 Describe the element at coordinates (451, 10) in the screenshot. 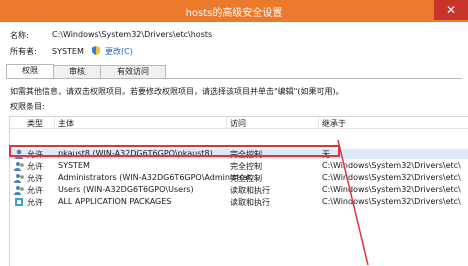

I see `close-button: ✕` at that location.